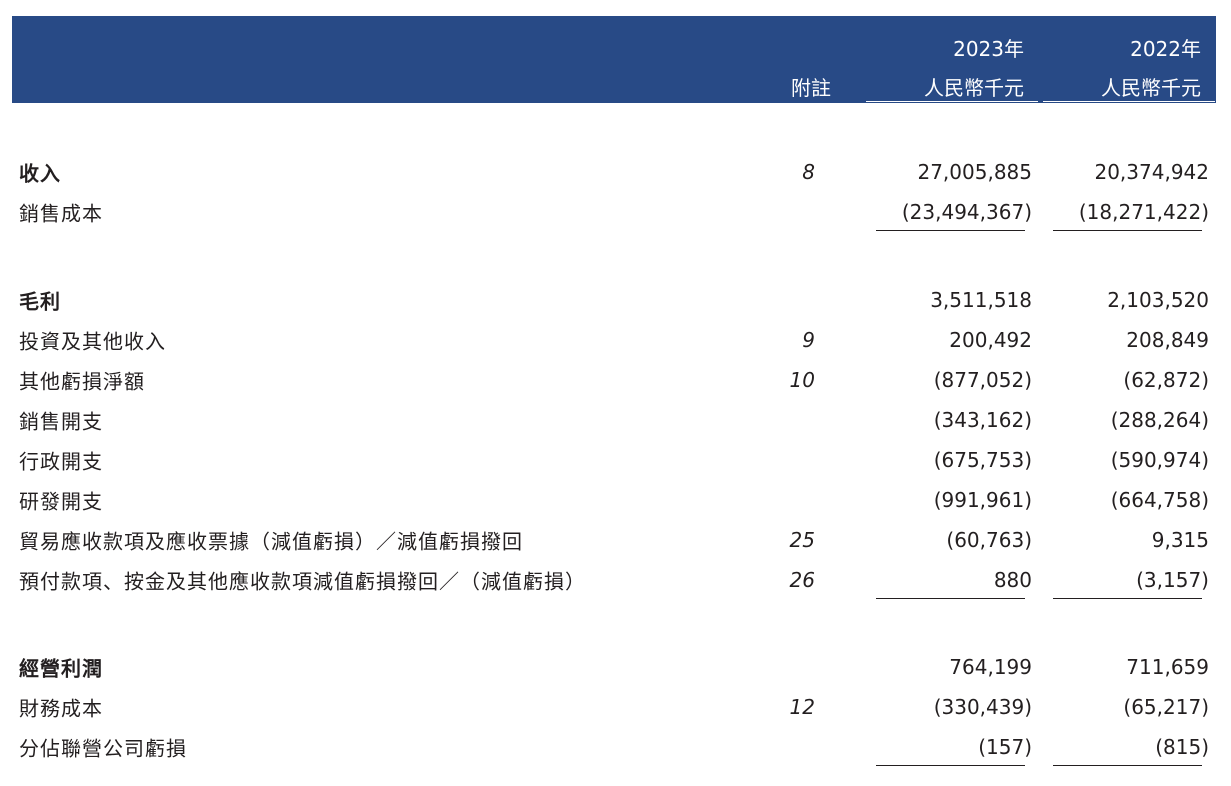 This screenshot has height=786, width=1231. Describe the element at coordinates (1151, 172) in the screenshot. I see `row-value-2022: 20,374,942` at that location.